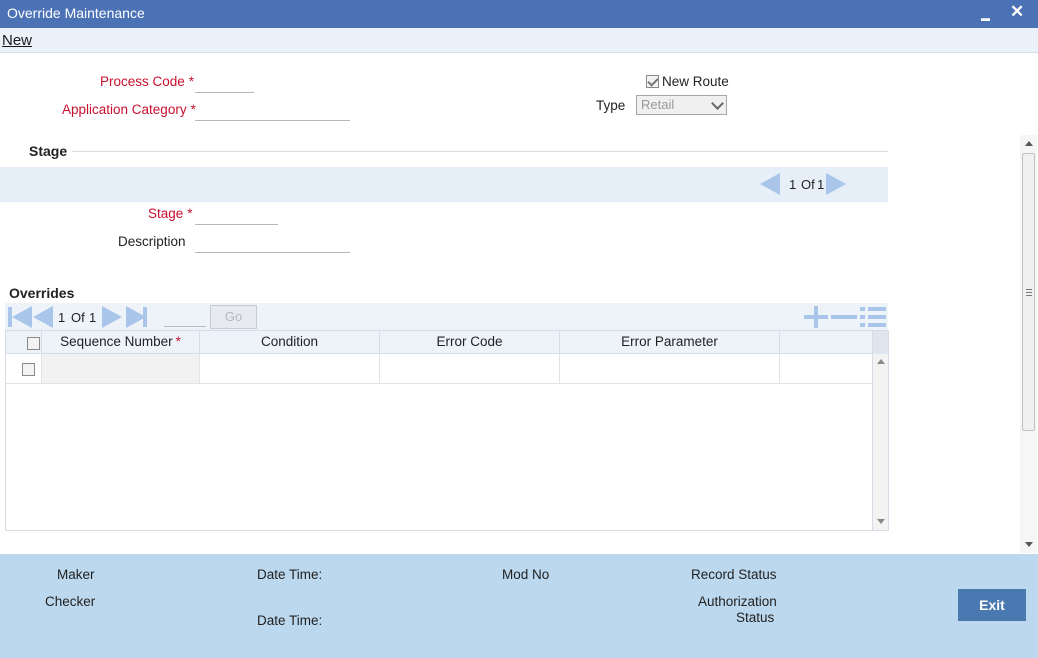 The image size is (1038, 658). What do you see at coordinates (272, 243) in the screenshot?
I see `description-input` at bounding box center [272, 243].